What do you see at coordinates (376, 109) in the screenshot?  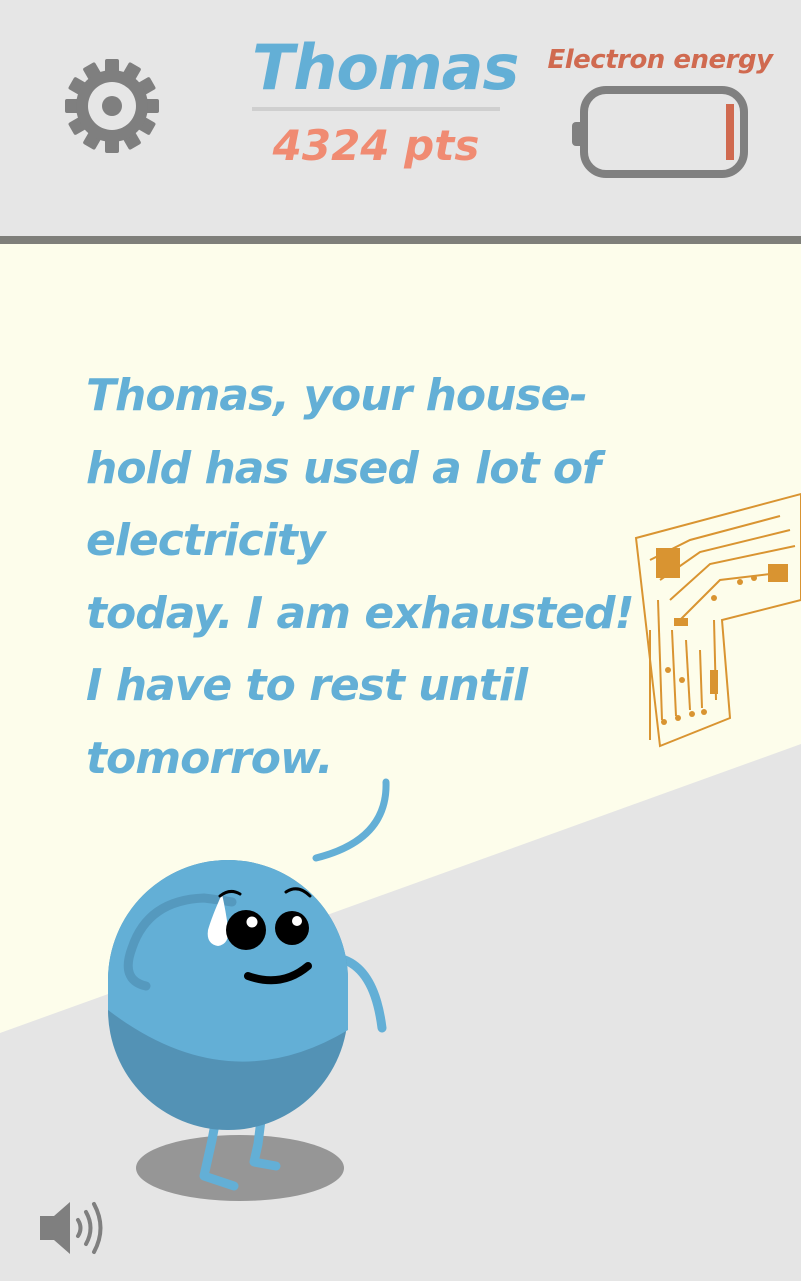 I see `name-underline` at bounding box center [376, 109].